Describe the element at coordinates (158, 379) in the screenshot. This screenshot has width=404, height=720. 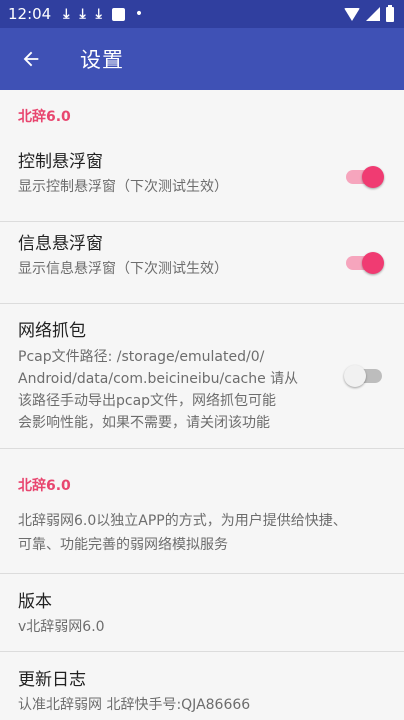
I see `pref-summary-line: Android/data/com.beicineibu/cache 请从` at that location.